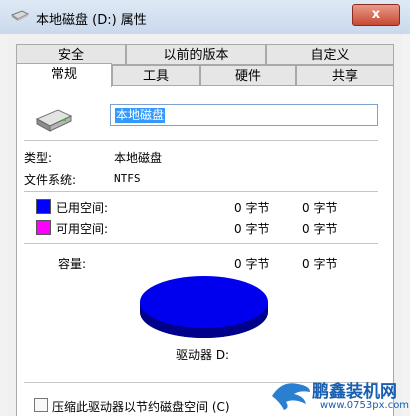  I want to click on disk-usage-pie, so click(204, 307).